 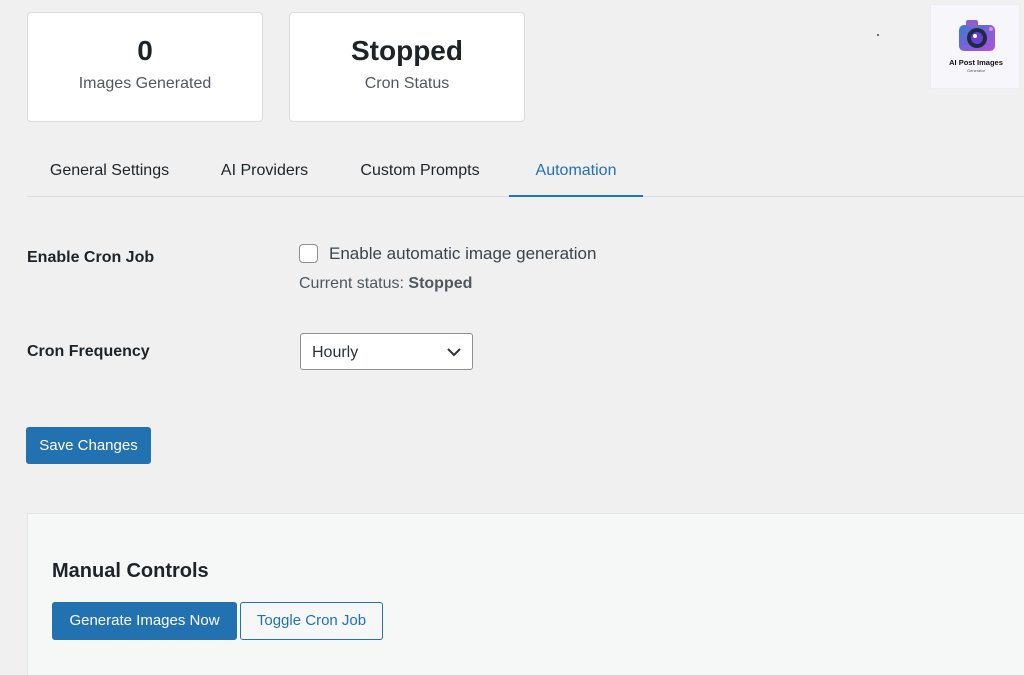 What do you see at coordinates (407, 67) in the screenshot?
I see `cron-status-card: Stopped Cron Status` at bounding box center [407, 67].